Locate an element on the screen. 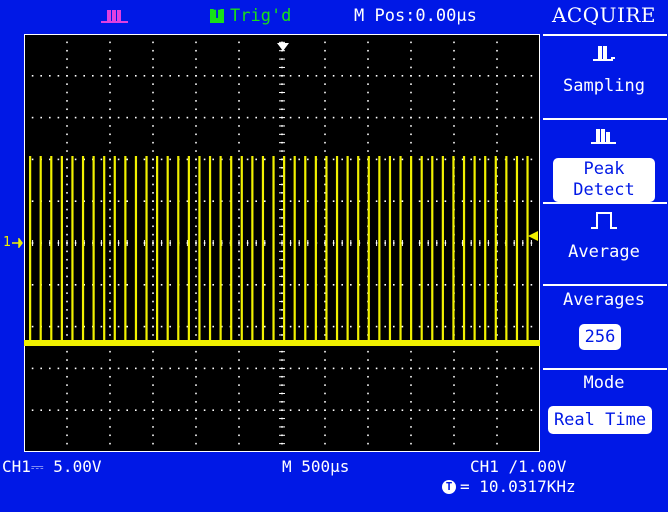  peak-detect-selected: Peak Detect is located at coordinates (604, 180).